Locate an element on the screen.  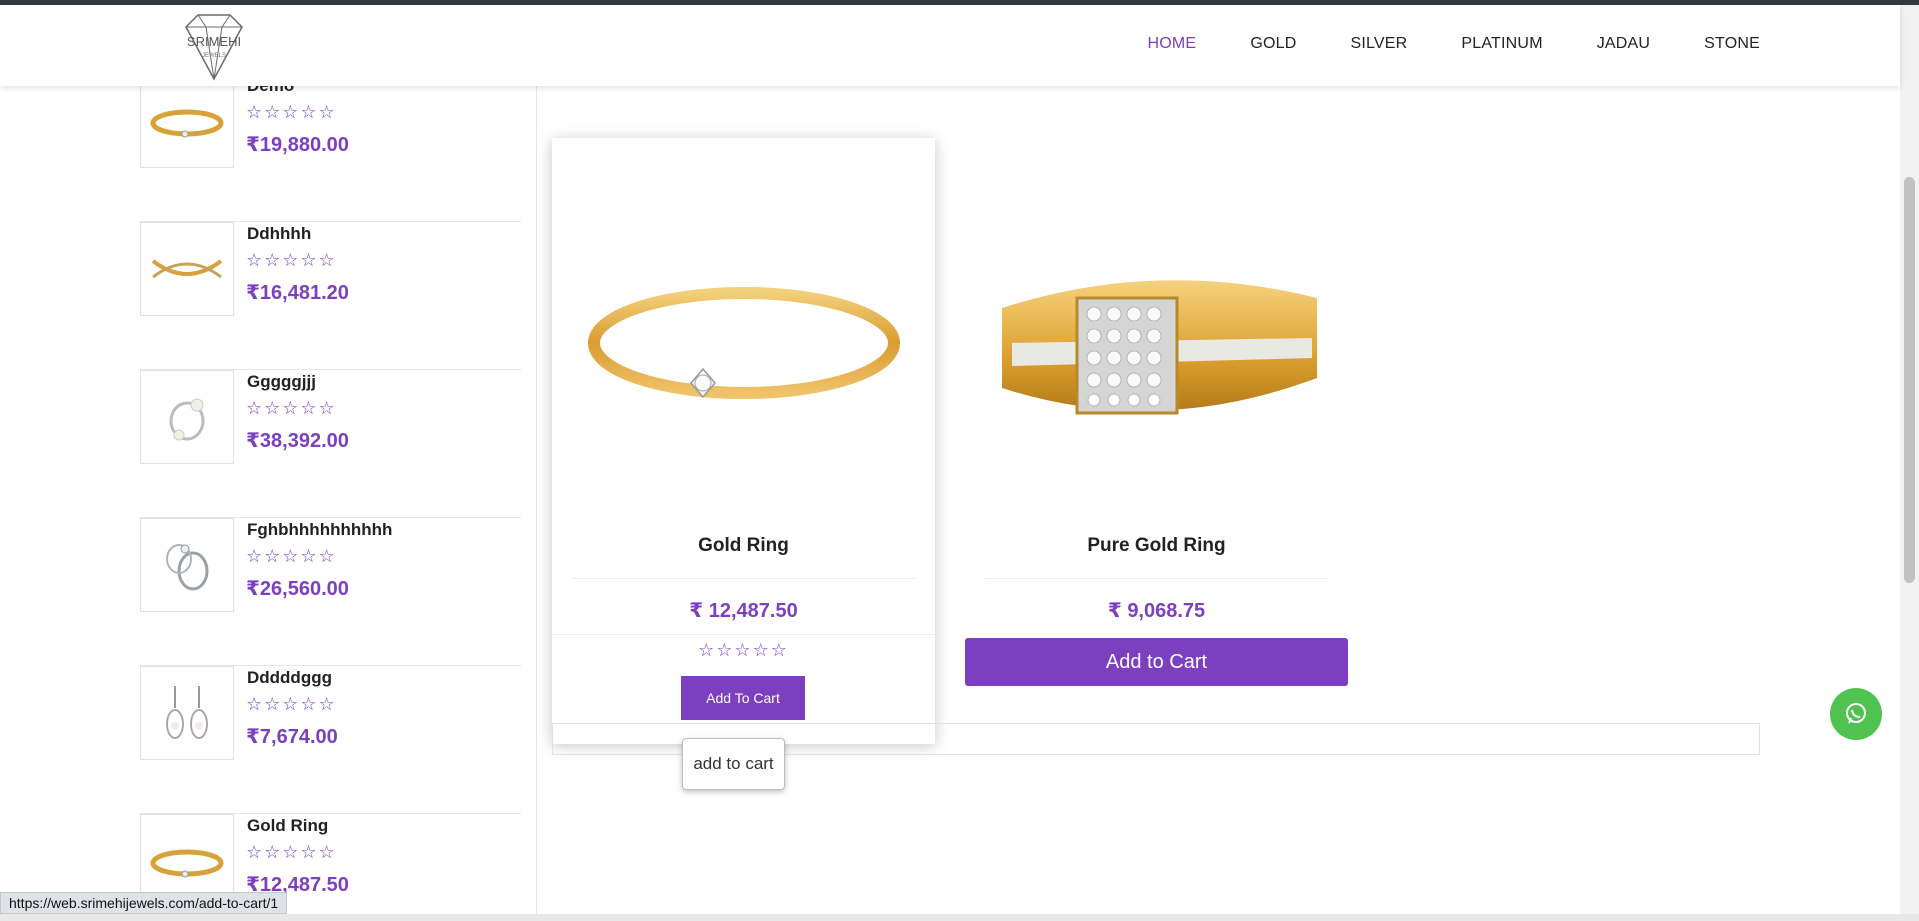
sidebar-product-name: Demo is located at coordinates (270, 91).